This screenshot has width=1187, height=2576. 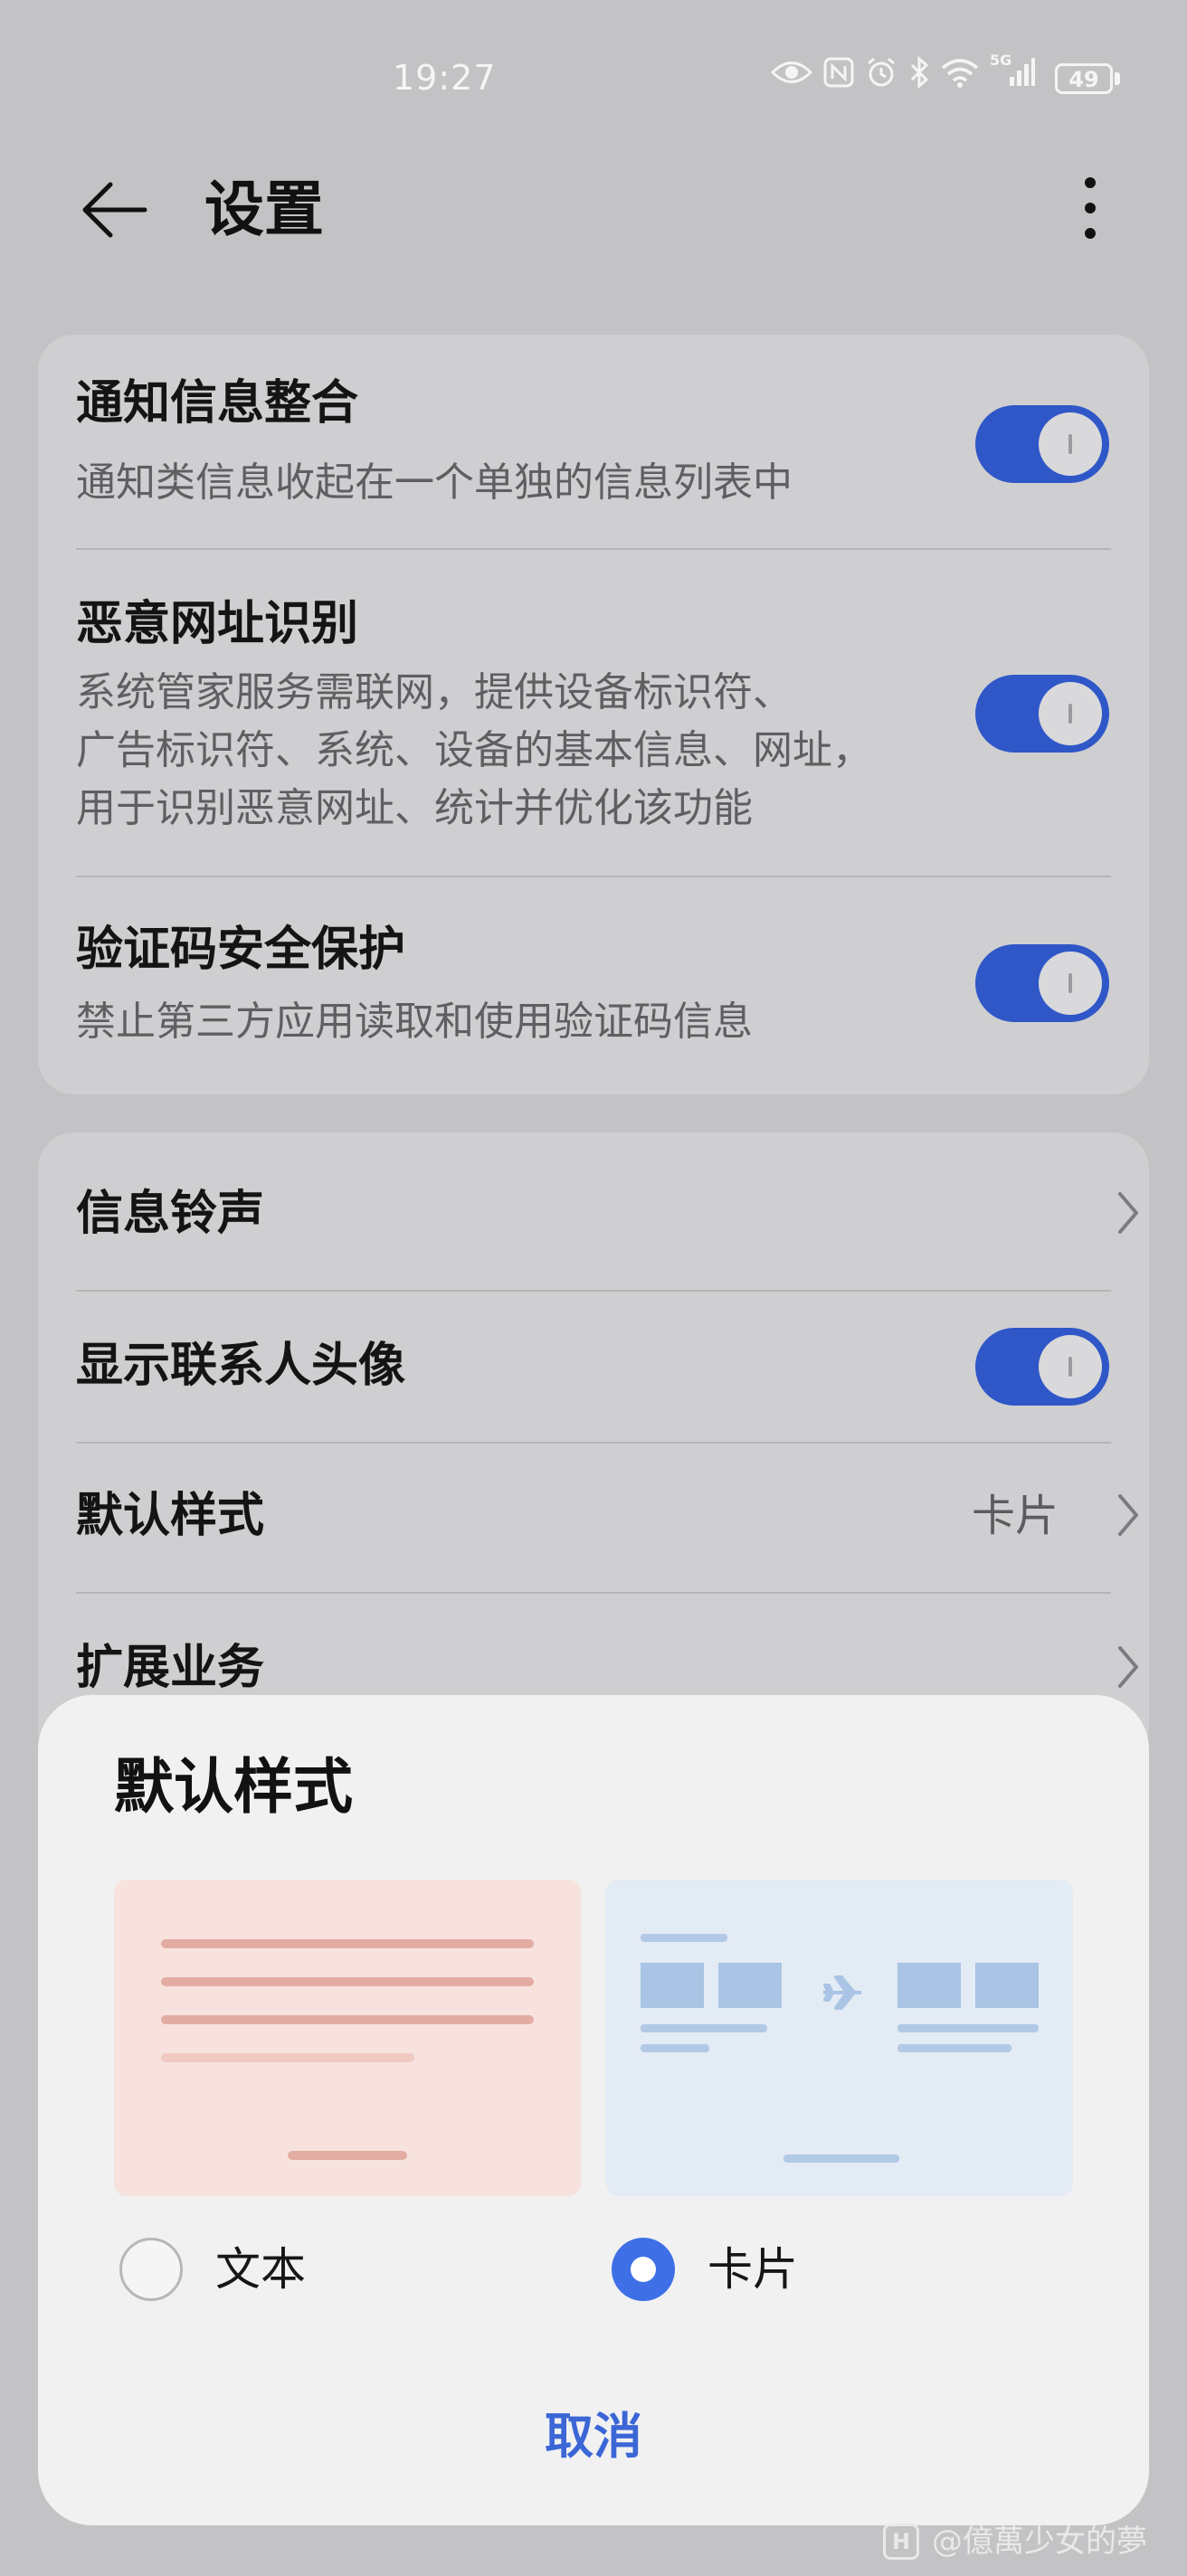 What do you see at coordinates (264, 210) in the screenshot?
I see `page-title: 设置` at bounding box center [264, 210].